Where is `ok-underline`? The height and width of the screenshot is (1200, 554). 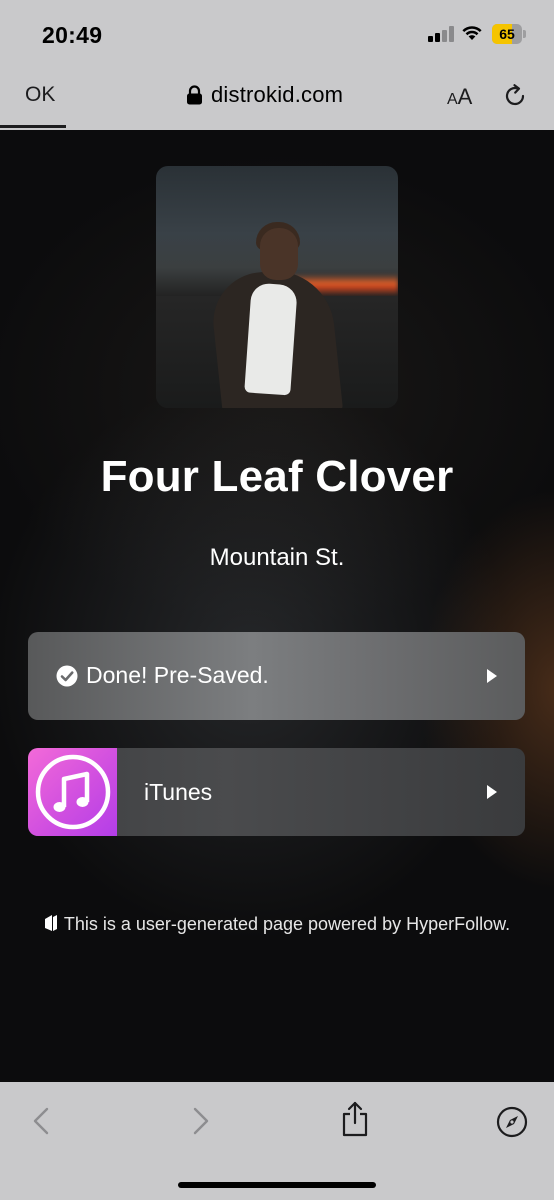 ok-underline is located at coordinates (33, 126).